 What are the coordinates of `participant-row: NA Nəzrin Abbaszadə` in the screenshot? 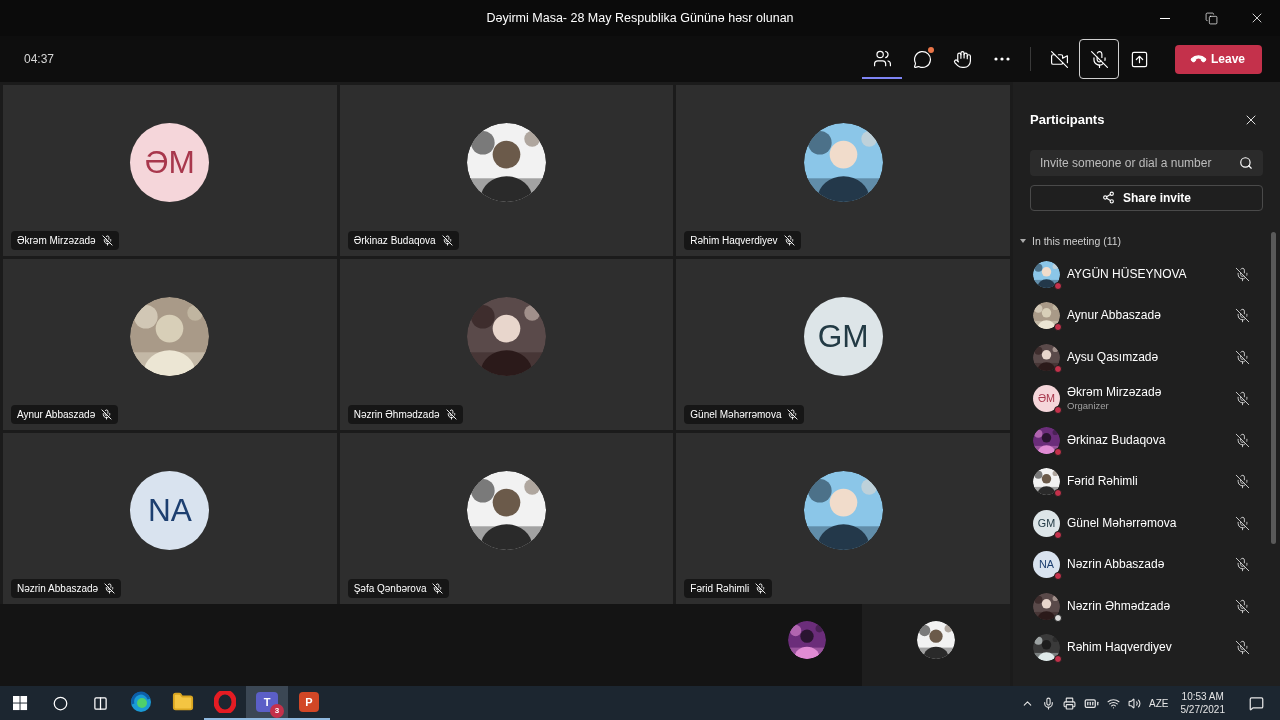 It's located at (1146, 564).